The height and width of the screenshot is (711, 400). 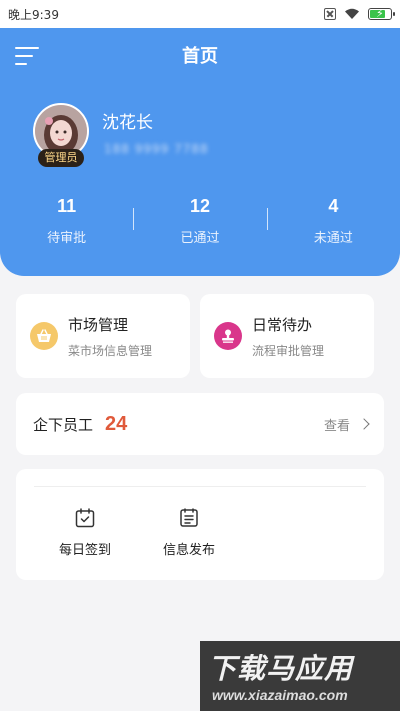 What do you see at coordinates (127, 122) in the screenshot?
I see `user-name: 沈花长` at bounding box center [127, 122].